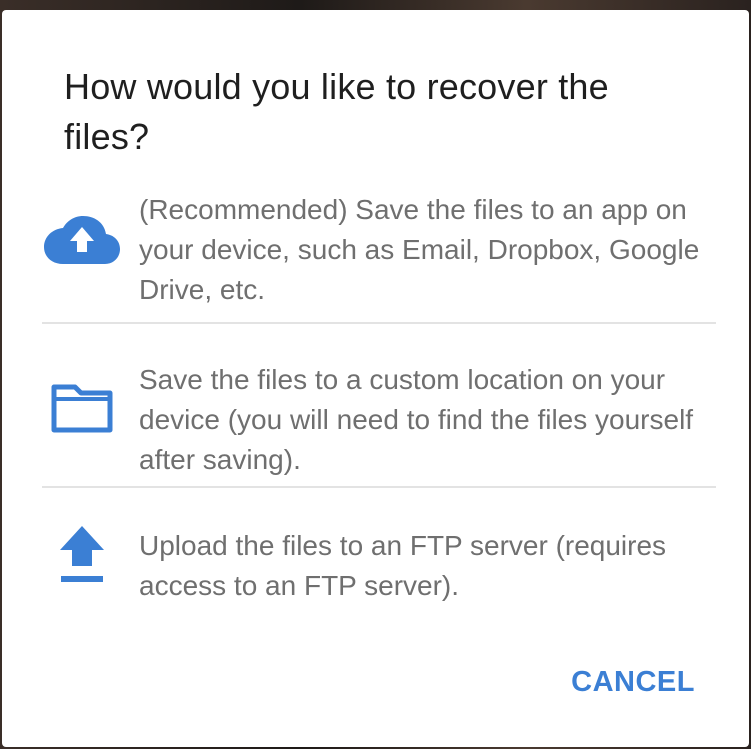 The width and height of the screenshot is (751, 749). What do you see at coordinates (633, 682) in the screenshot?
I see `cancel-button: CANCEL` at bounding box center [633, 682].